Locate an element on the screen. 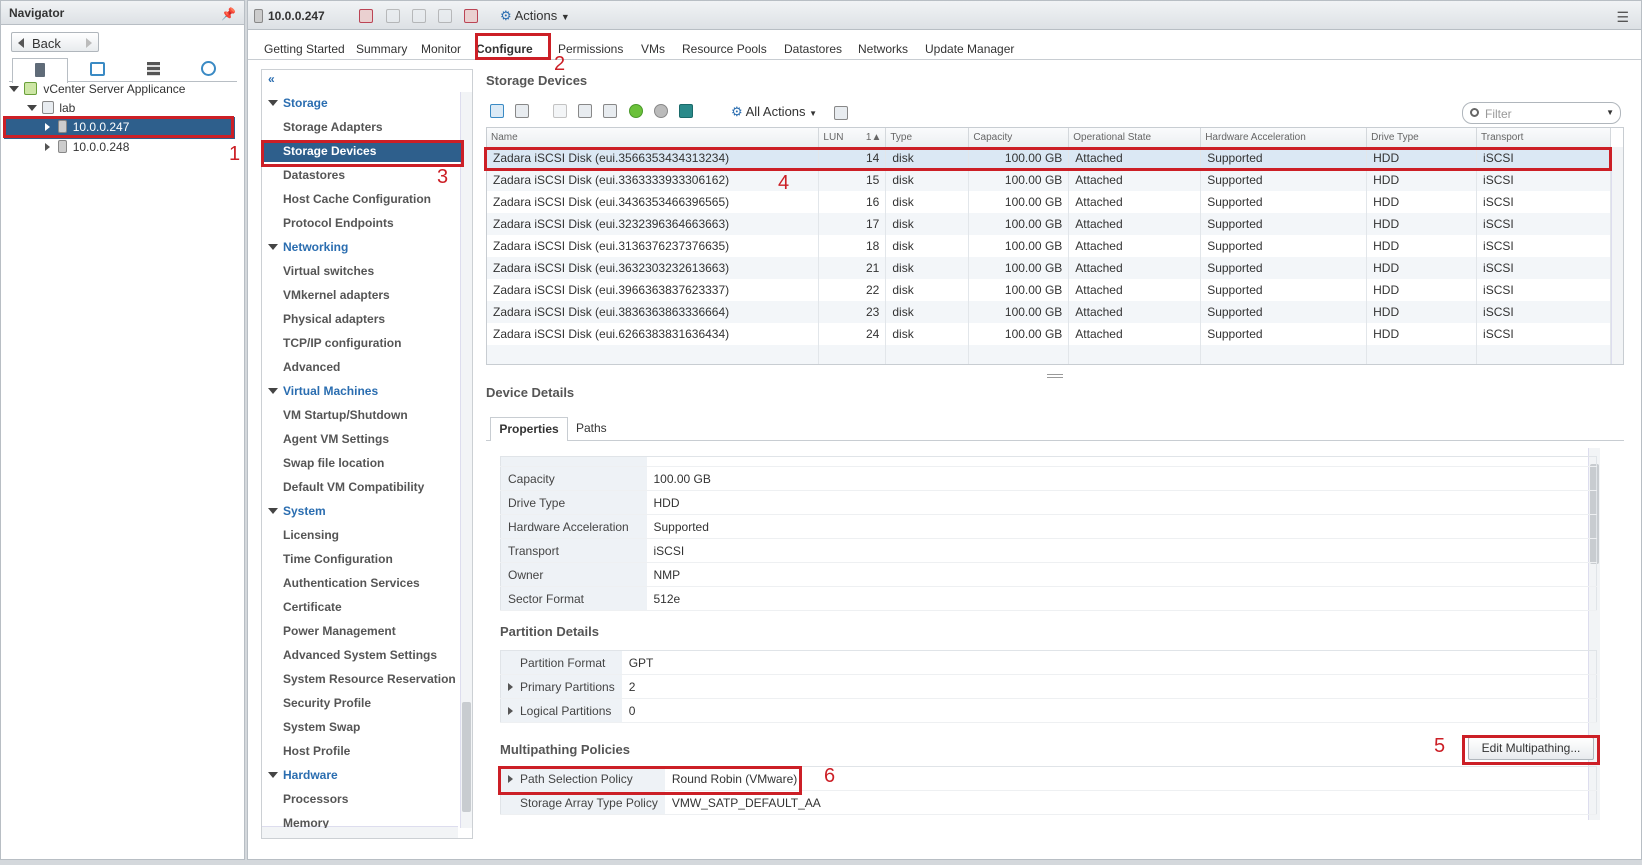 The width and height of the screenshot is (1642, 865). export-icon is located at coordinates (841, 113).